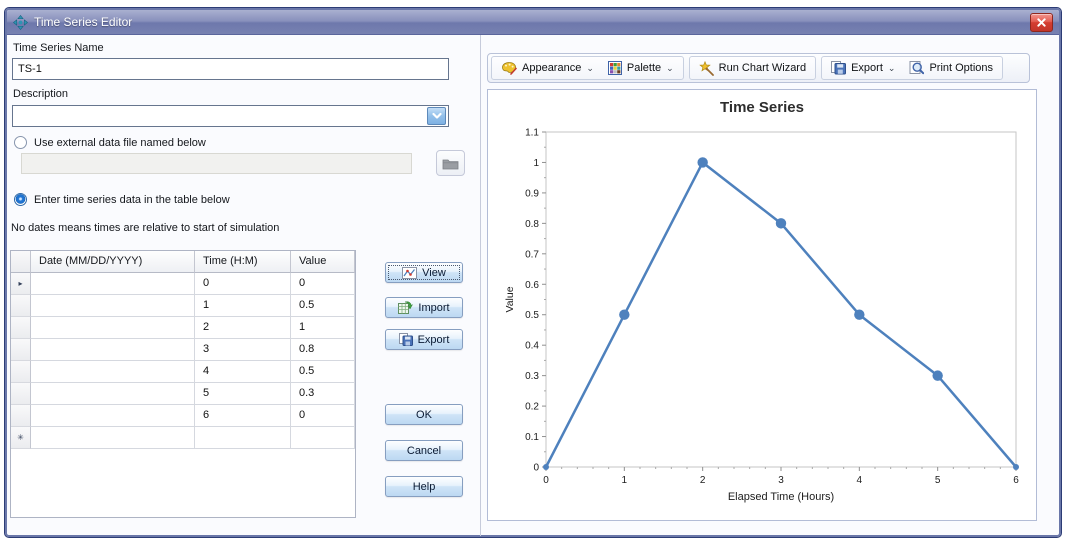 This screenshot has width=1067, height=556. I want to click on help-button-label: Help, so click(424, 486).